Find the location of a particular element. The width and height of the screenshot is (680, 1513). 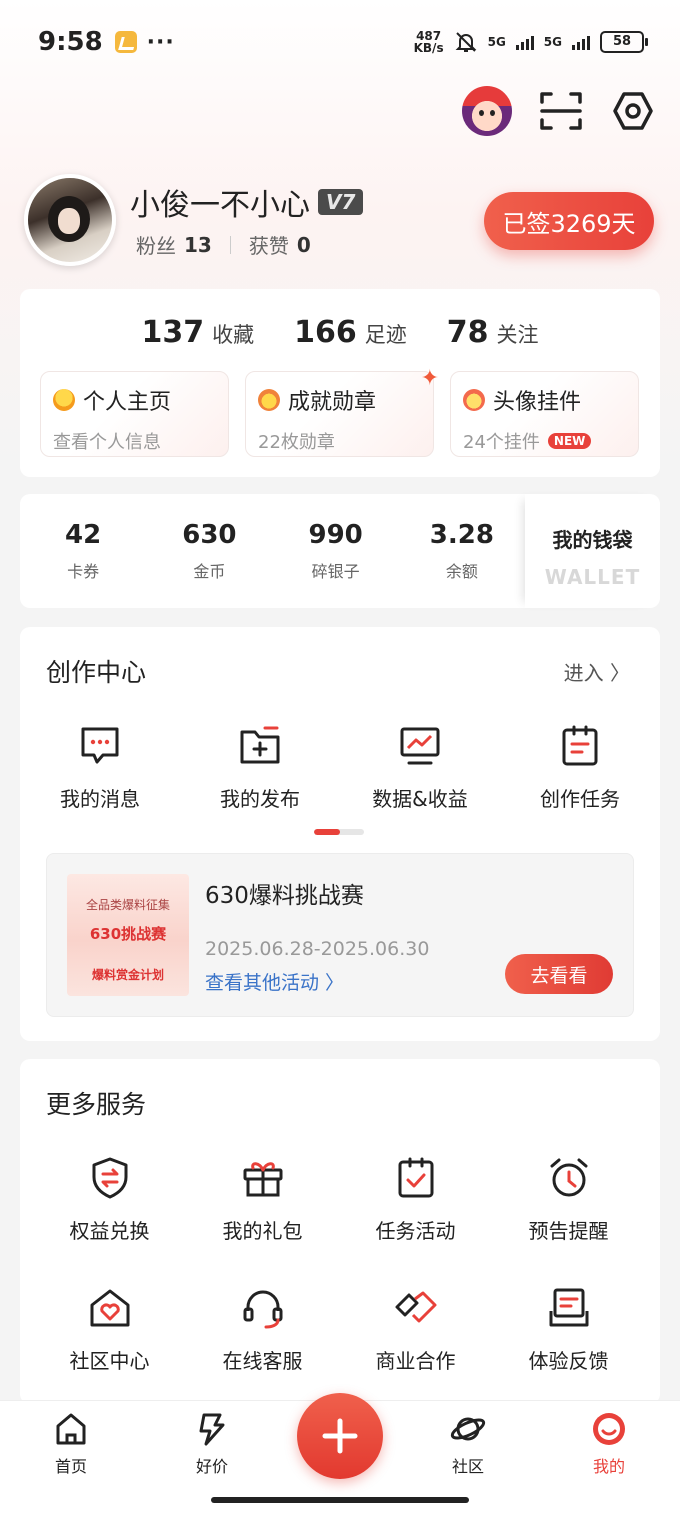

data-icon is located at coordinates (420, 746).